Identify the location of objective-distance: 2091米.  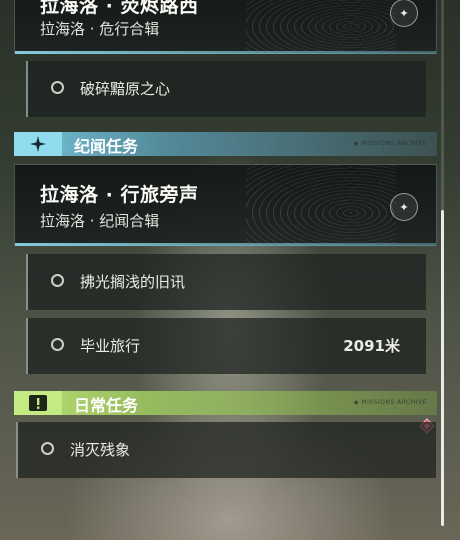
(371, 346).